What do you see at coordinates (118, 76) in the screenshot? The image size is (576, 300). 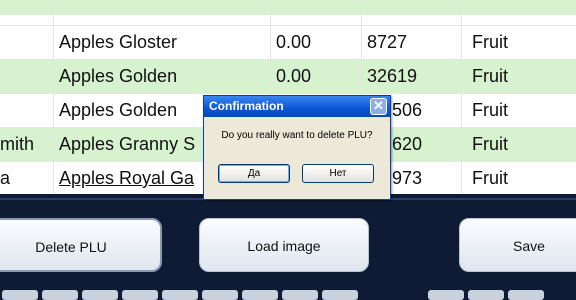 I see `cell-name: Apples Golden` at bounding box center [118, 76].